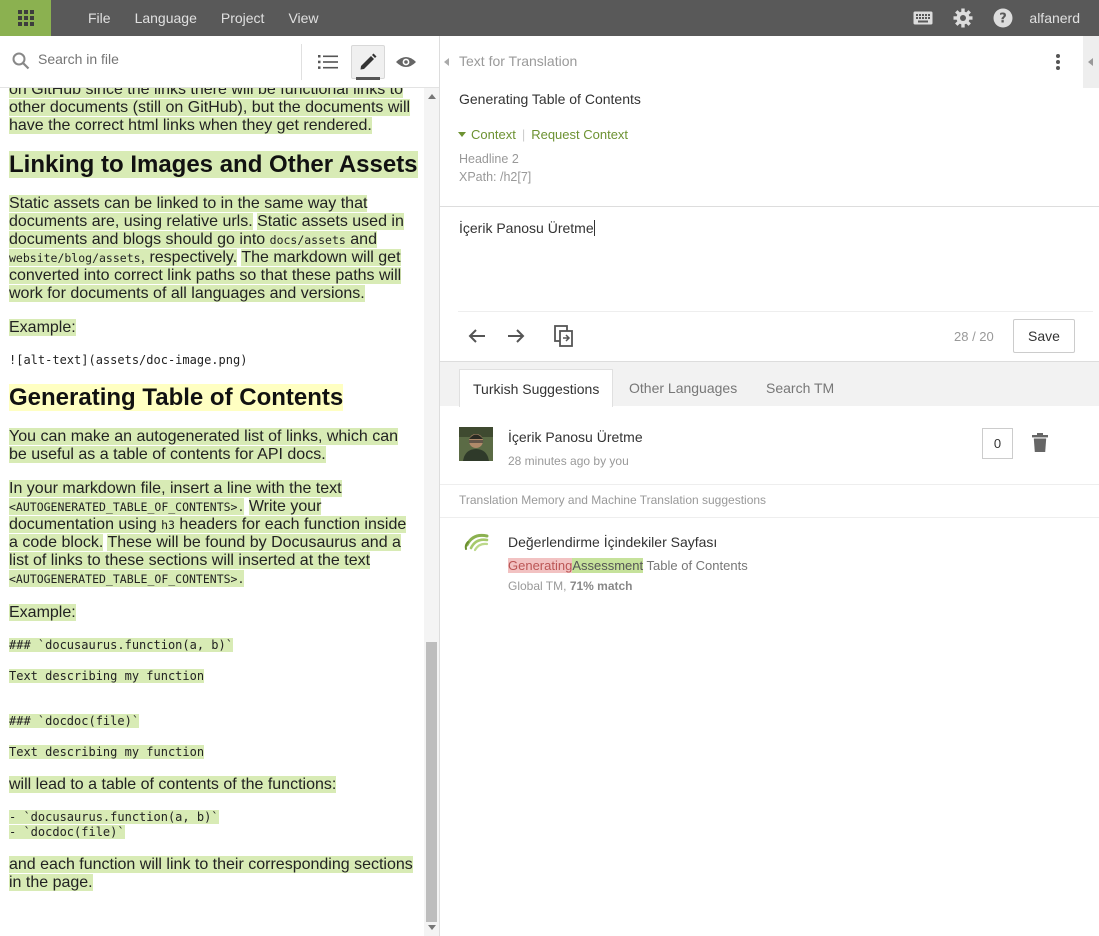 The height and width of the screenshot is (936, 1099). What do you see at coordinates (431, 512) in the screenshot?
I see `document-scrollbar` at bounding box center [431, 512].